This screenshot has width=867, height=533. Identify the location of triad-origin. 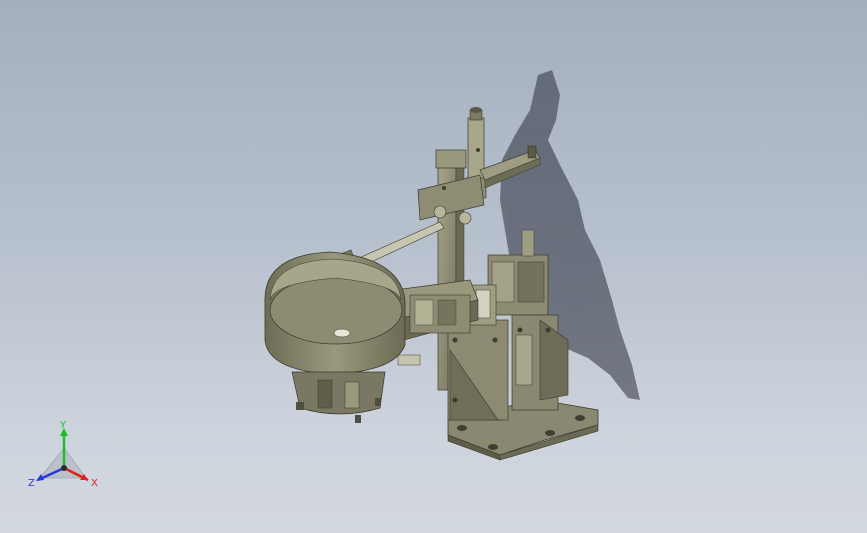
(64, 468).